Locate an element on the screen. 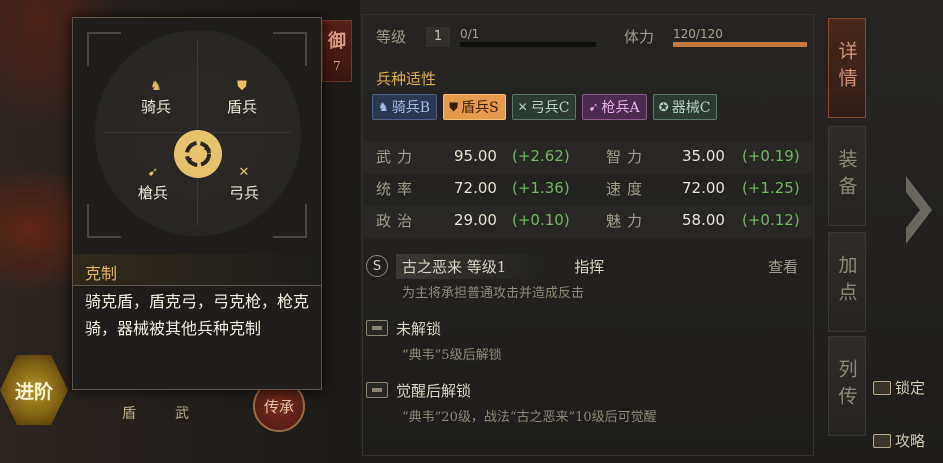 The width and height of the screenshot is (943, 463). attribute-value: 29.00 is located at coordinates (475, 220).